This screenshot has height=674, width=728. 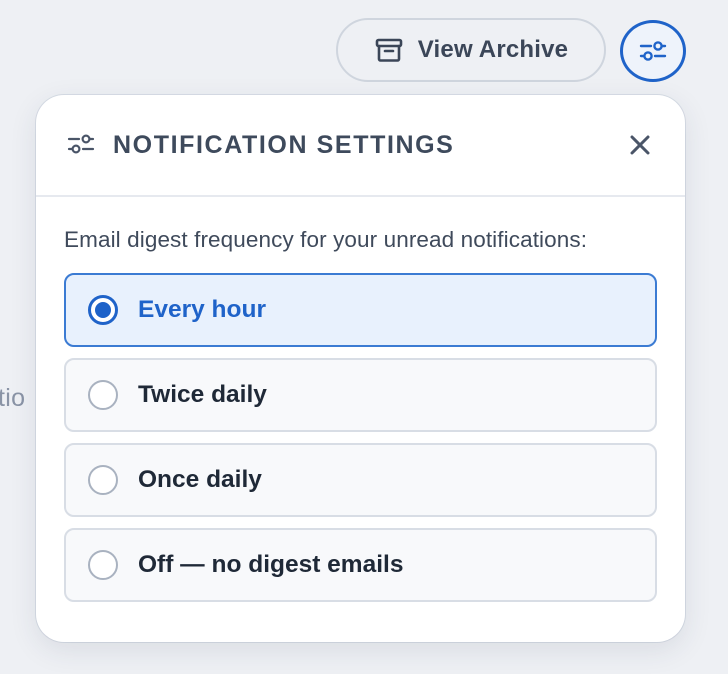 What do you see at coordinates (284, 144) in the screenshot?
I see `popover-title: NOTIFICATION SETTINGS` at bounding box center [284, 144].